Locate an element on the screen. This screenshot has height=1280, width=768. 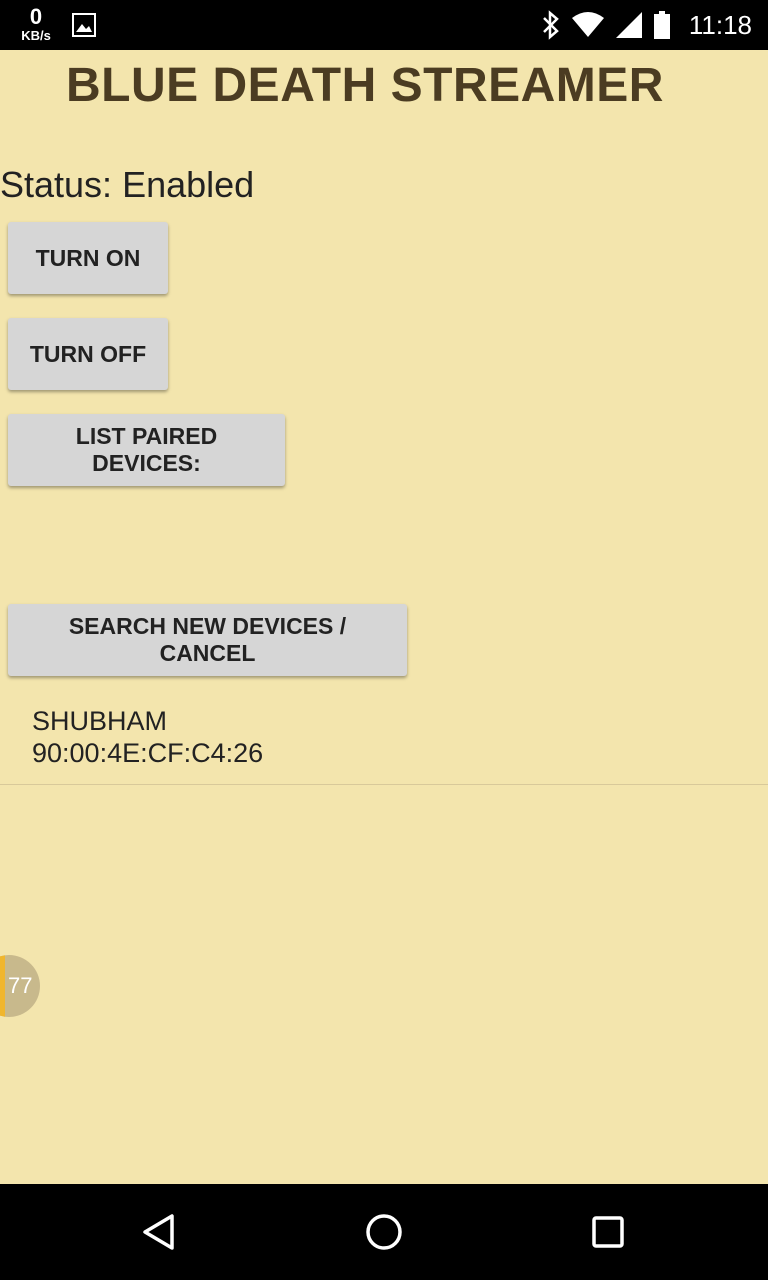
back-icon is located at coordinates (160, 1232).